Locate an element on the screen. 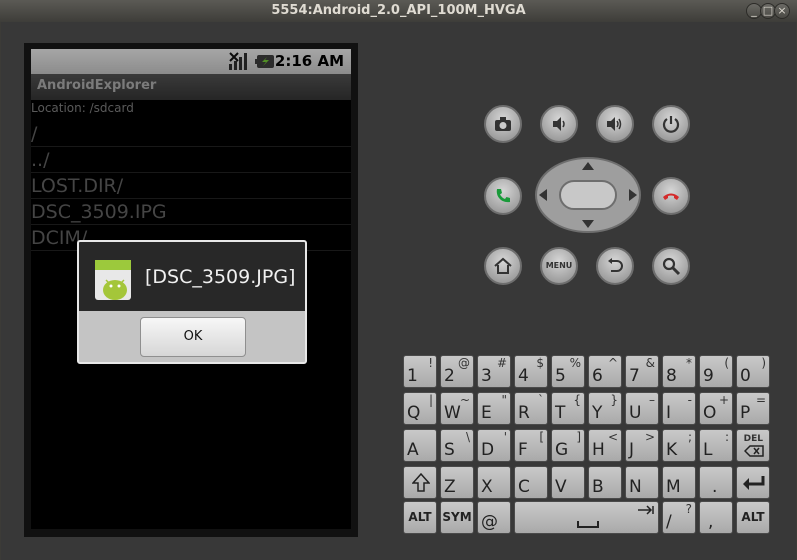  volume-down-icon is located at coordinates (559, 124).